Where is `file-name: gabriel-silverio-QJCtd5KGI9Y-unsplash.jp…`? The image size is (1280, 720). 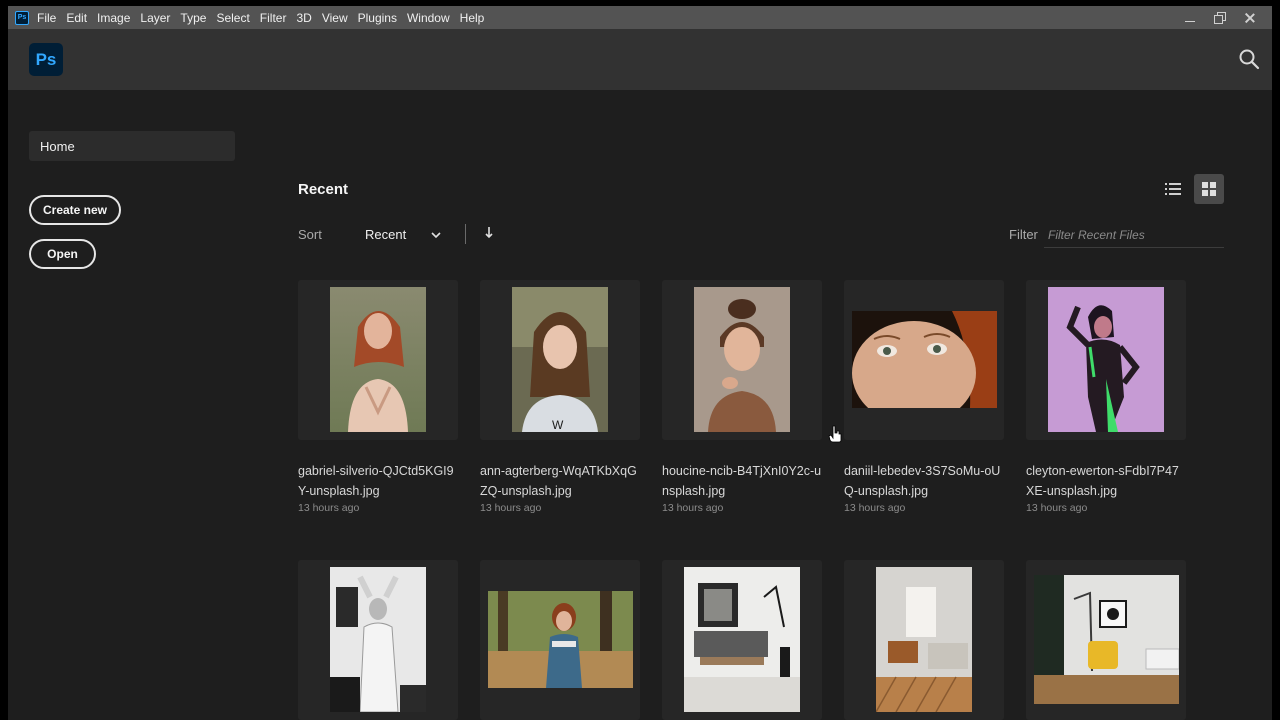 file-name: gabriel-silverio-QJCtd5KGI9Y-unsplash.jp… is located at coordinates (378, 481).